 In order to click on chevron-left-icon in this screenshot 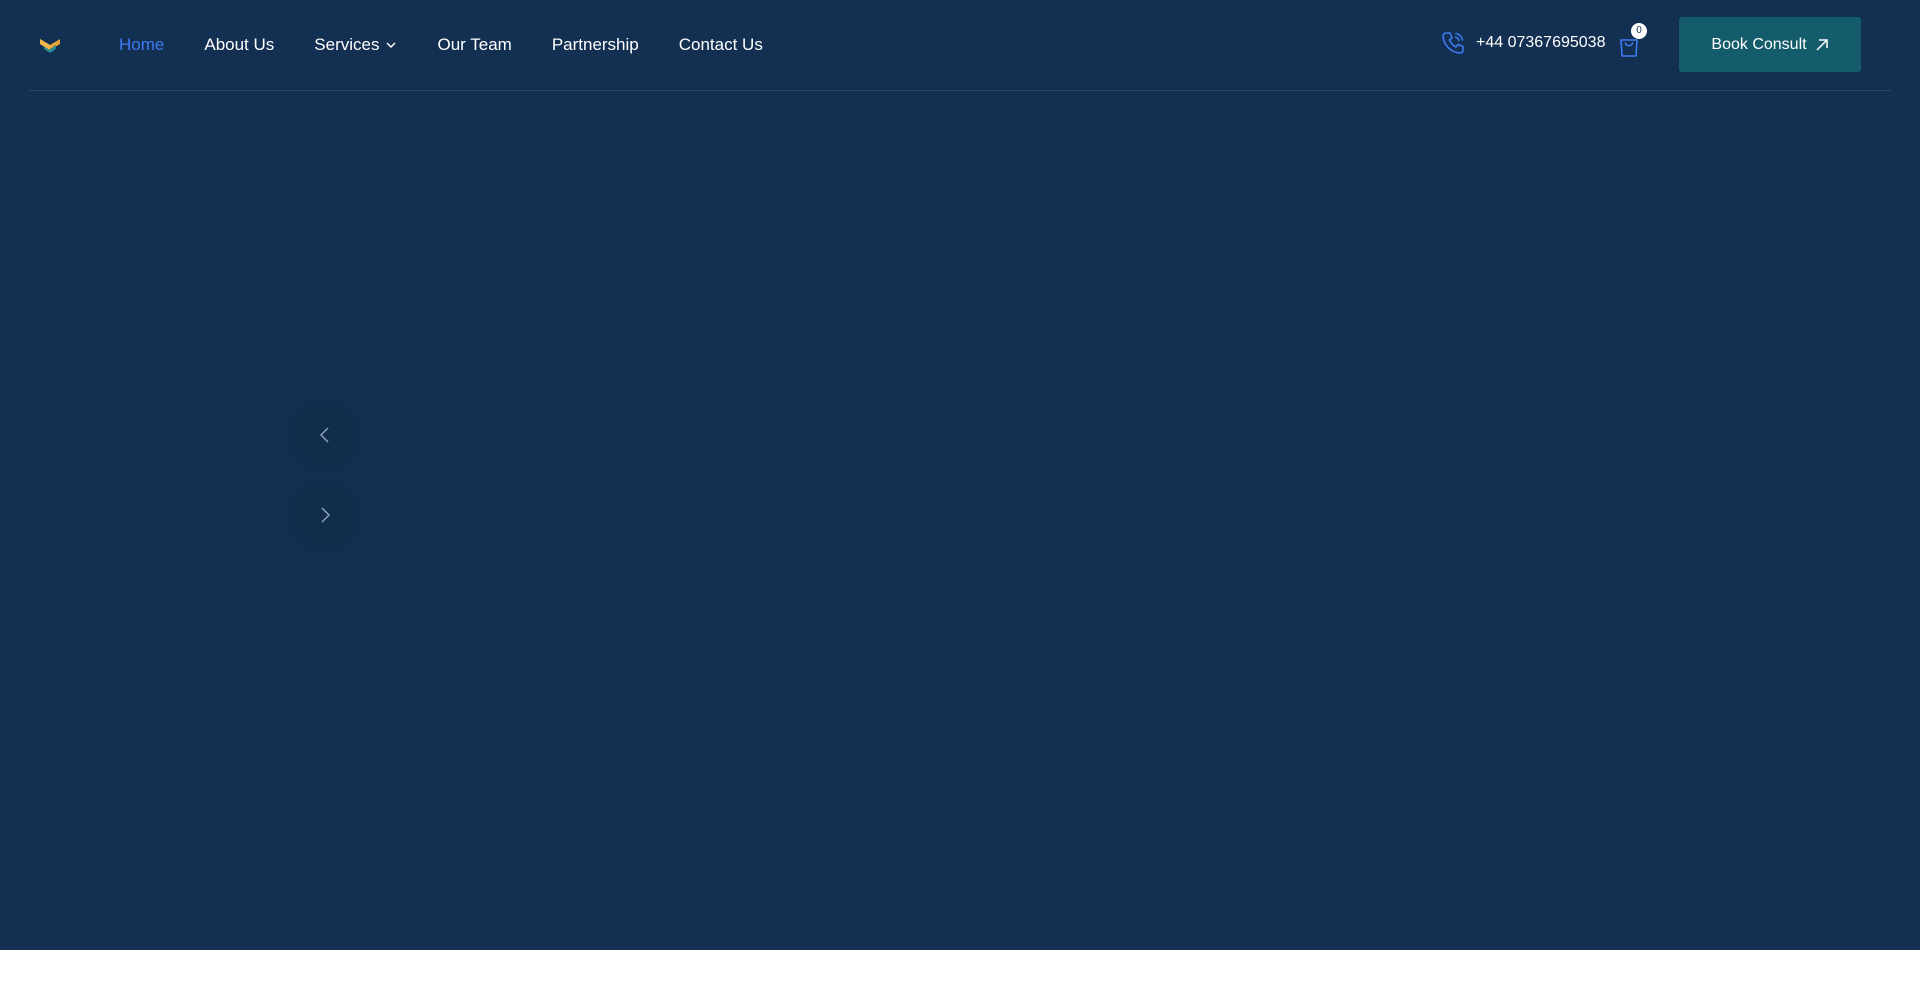, I will do `click(324, 435)`.